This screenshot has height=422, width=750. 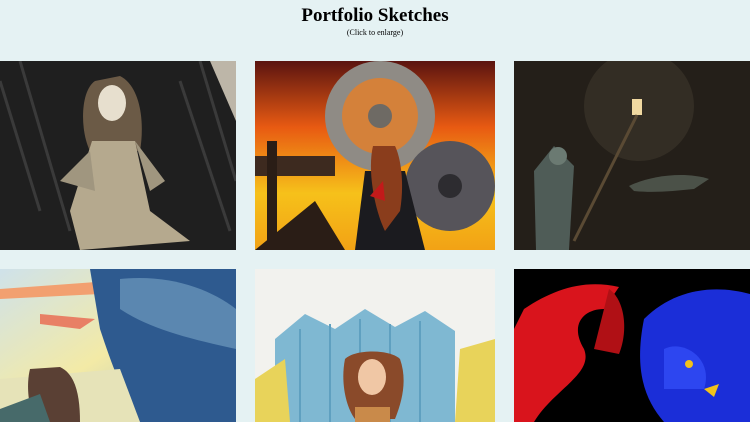 I want to click on gallery-thumbnail-girl-with-gears, so click(x=375, y=155).